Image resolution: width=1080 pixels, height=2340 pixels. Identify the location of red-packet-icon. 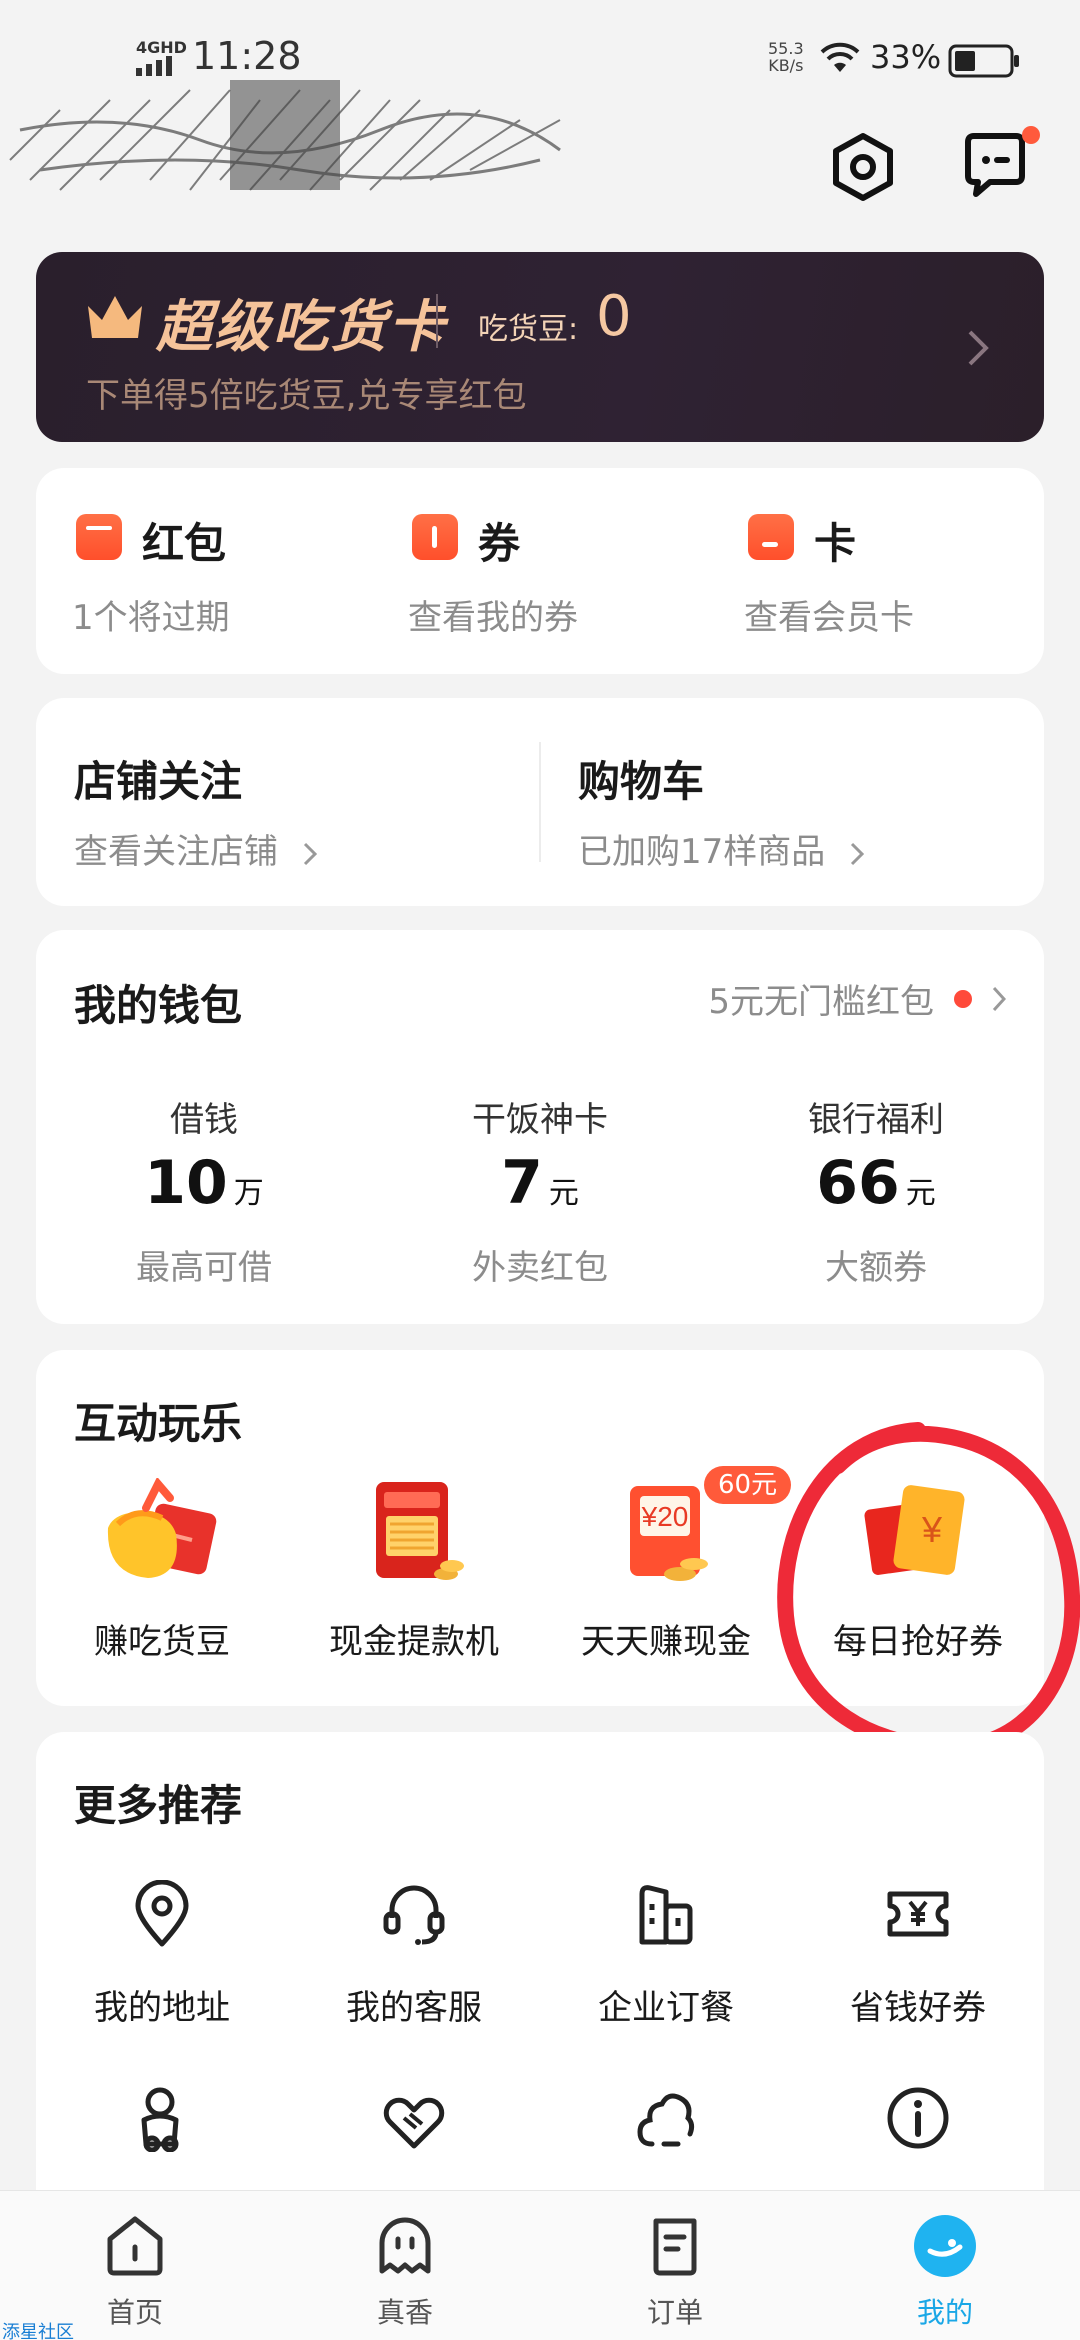
(99, 537).